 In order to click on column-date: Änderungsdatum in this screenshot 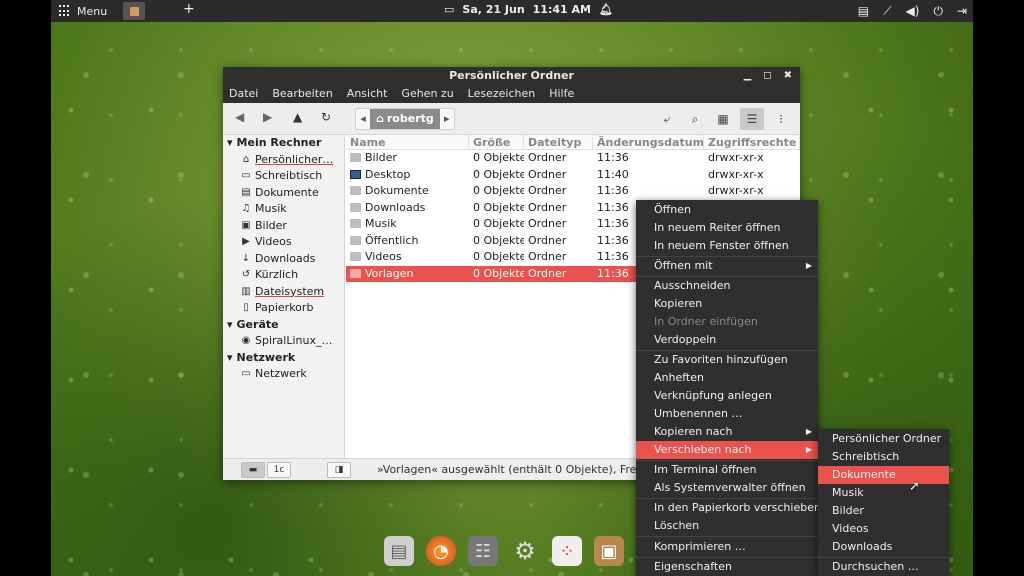, I will do `click(648, 142)`.